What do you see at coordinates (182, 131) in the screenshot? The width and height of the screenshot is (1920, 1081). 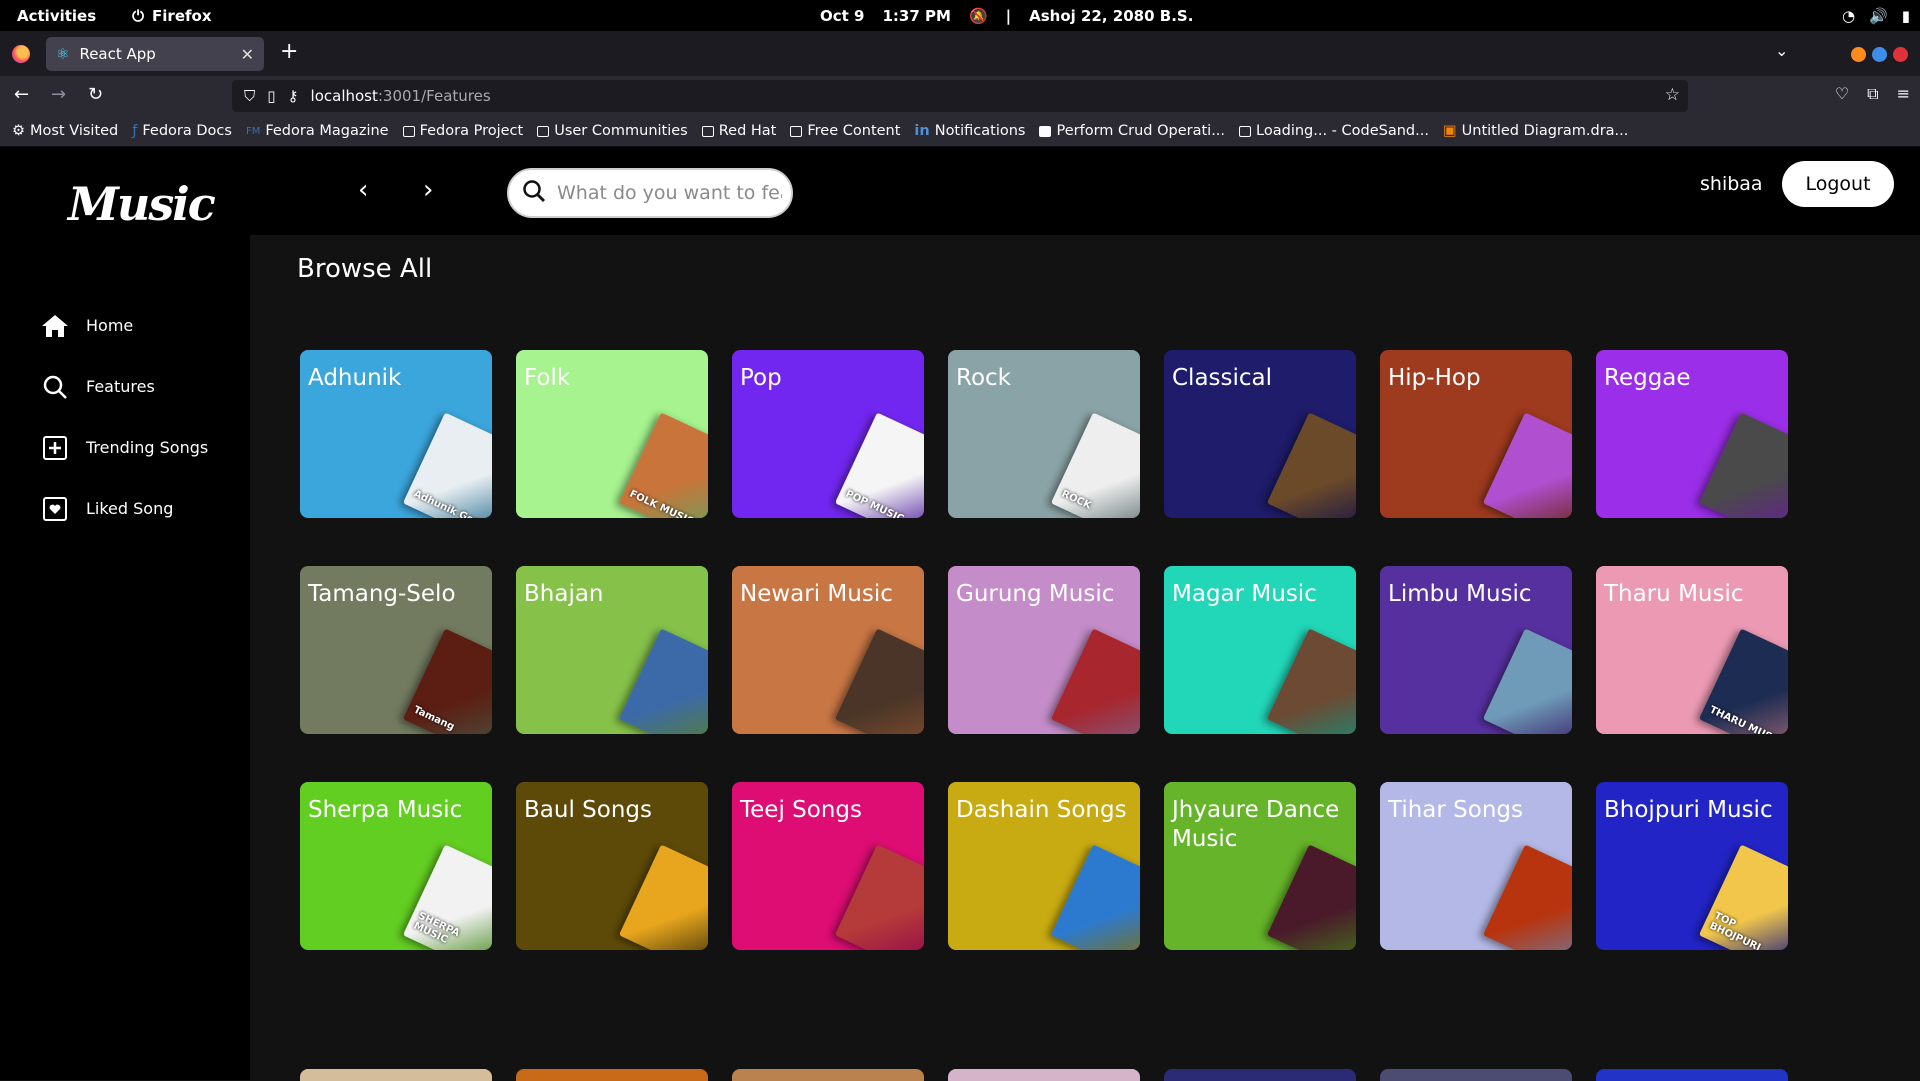 I see `bookmark-fedora-docs: ƒ Fedora Docs` at bounding box center [182, 131].